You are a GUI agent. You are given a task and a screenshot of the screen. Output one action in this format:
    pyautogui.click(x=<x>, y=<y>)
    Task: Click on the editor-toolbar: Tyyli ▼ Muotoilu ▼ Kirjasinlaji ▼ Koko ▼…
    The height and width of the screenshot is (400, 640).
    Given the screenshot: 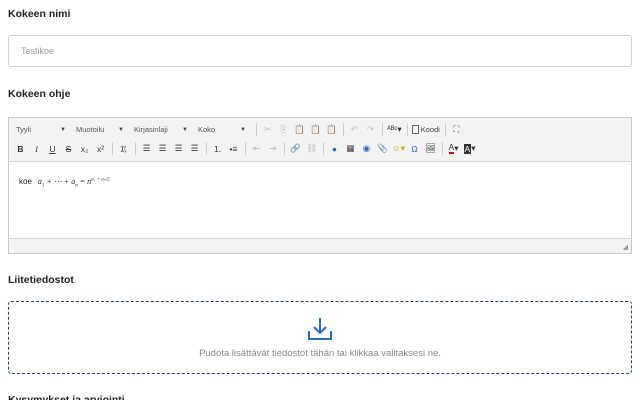 What is the action you would take?
    pyautogui.click(x=320, y=140)
    